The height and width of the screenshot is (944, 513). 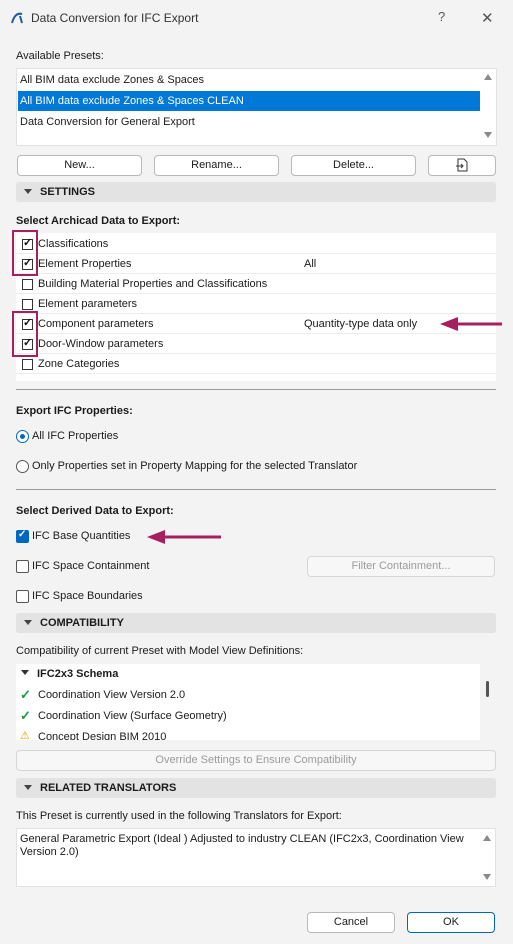 I want to click on window-title: Data Conversion for IFC Export, so click(x=115, y=18).